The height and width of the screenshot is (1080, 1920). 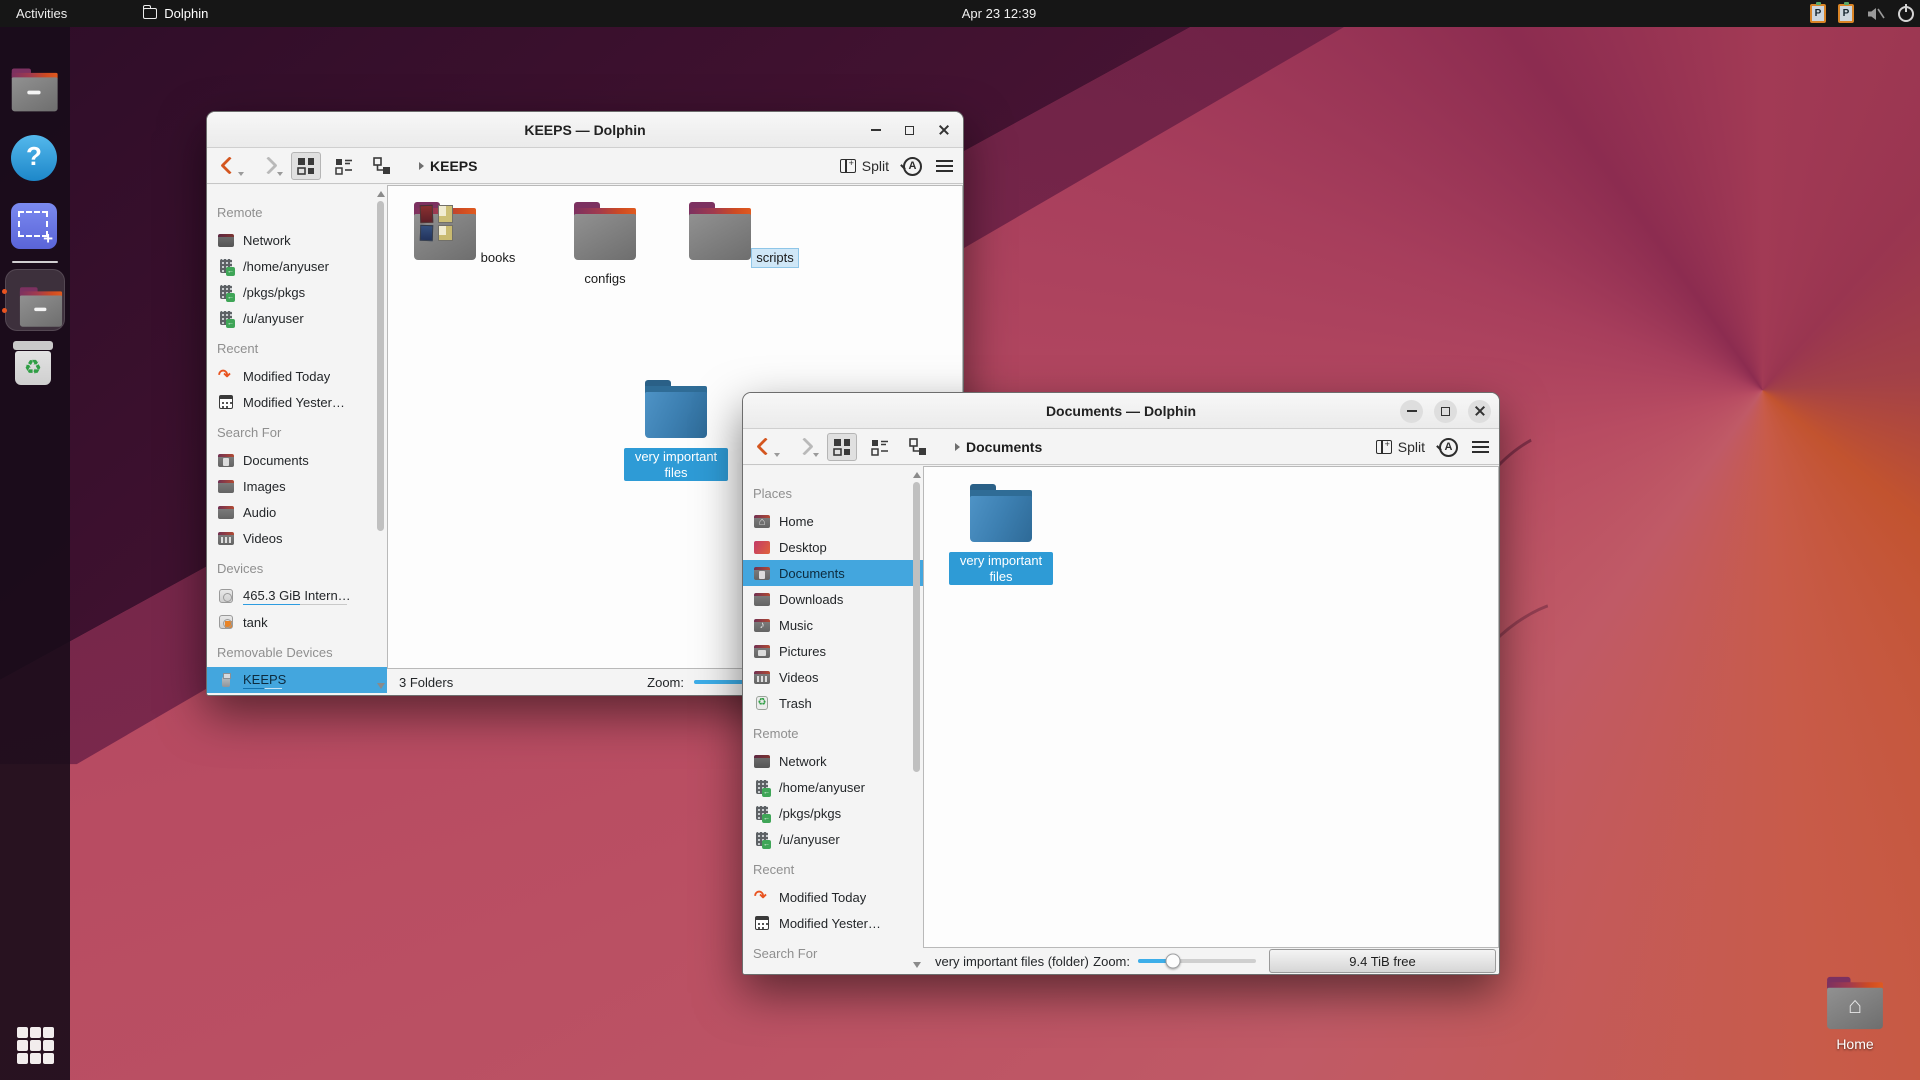 What do you see at coordinates (1211, 707) in the screenshot?
I see `file-area: very important files` at bounding box center [1211, 707].